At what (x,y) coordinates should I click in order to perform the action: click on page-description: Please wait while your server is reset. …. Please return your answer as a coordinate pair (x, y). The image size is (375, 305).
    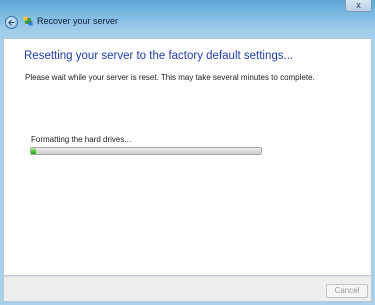
    Looking at the image, I should click on (170, 77).